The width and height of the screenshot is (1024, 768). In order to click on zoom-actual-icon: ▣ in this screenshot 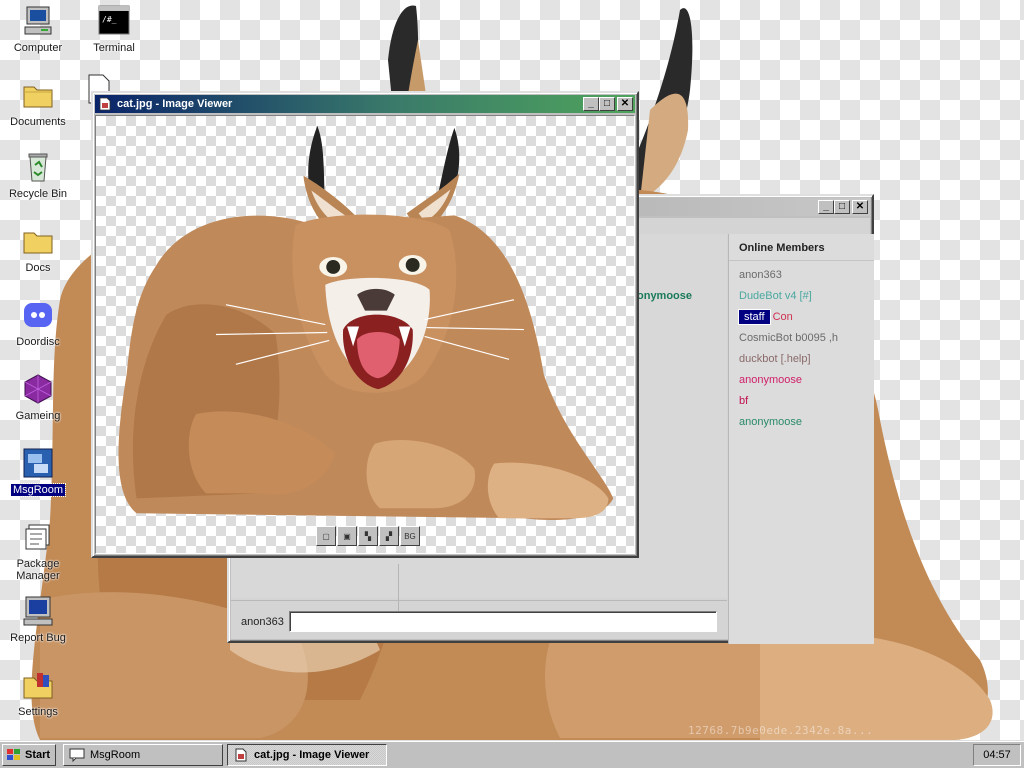, I will do `click(347, 536)`.